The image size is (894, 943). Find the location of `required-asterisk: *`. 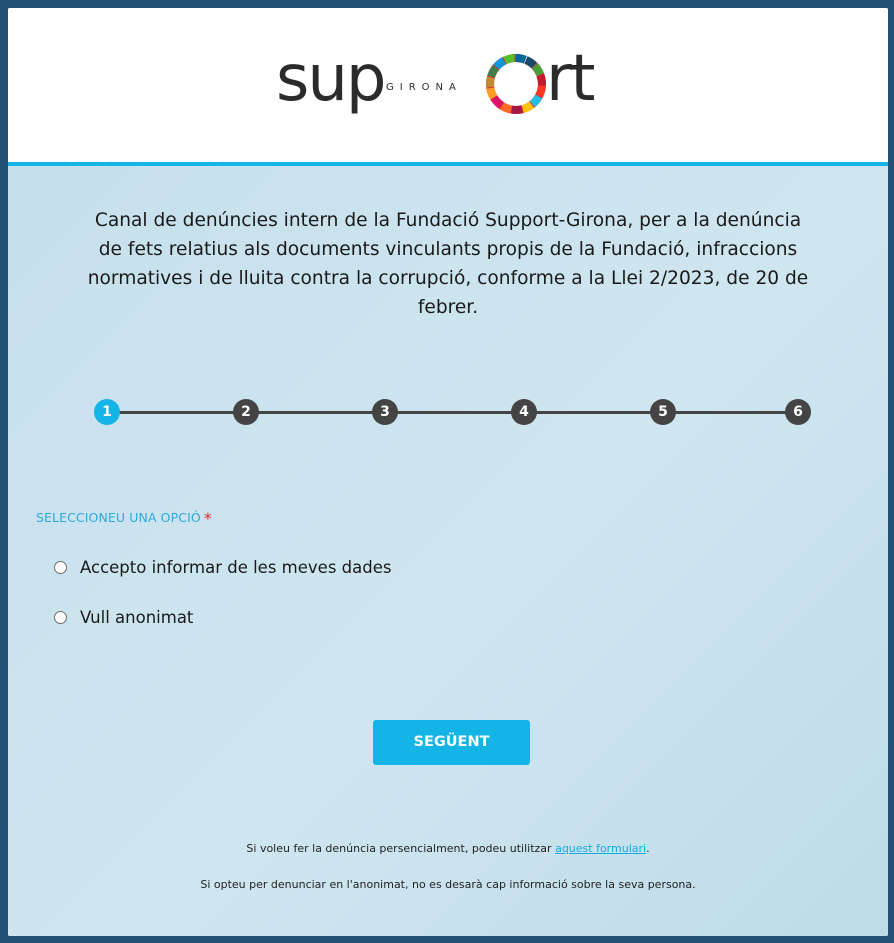

required-asterisk: * is located at coordinates (207, 518).